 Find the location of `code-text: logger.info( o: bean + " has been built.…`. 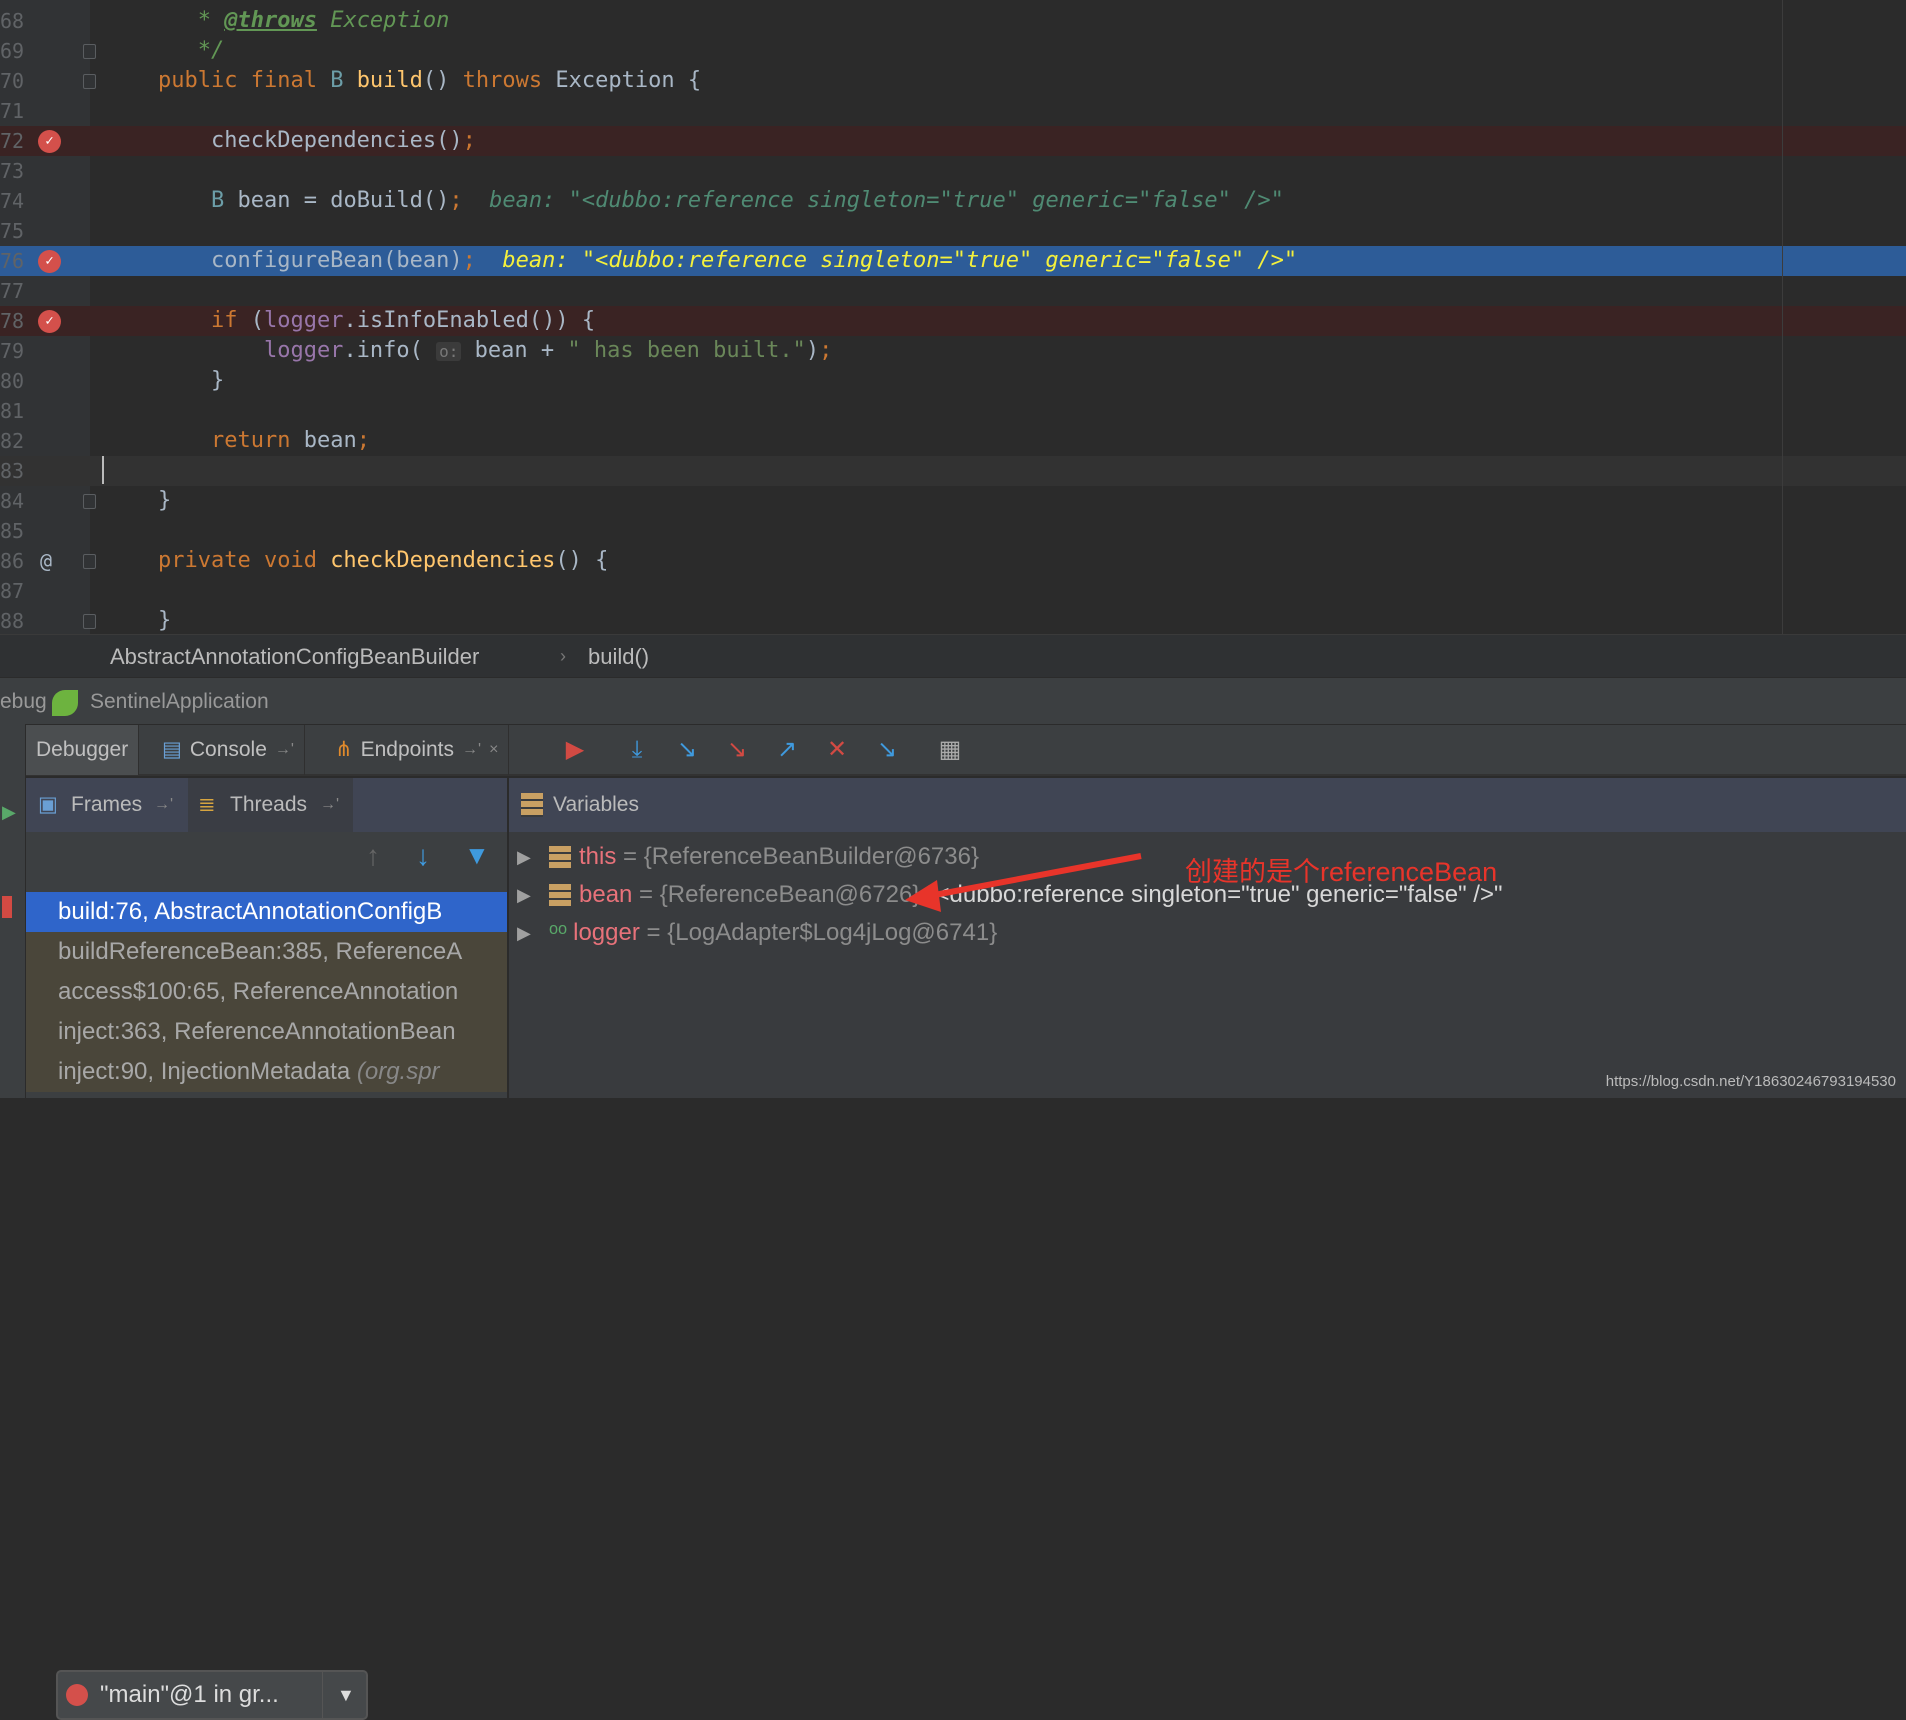

code-text: logger.info( o: bean + " has been built.… is located at coordinates (495, 351).